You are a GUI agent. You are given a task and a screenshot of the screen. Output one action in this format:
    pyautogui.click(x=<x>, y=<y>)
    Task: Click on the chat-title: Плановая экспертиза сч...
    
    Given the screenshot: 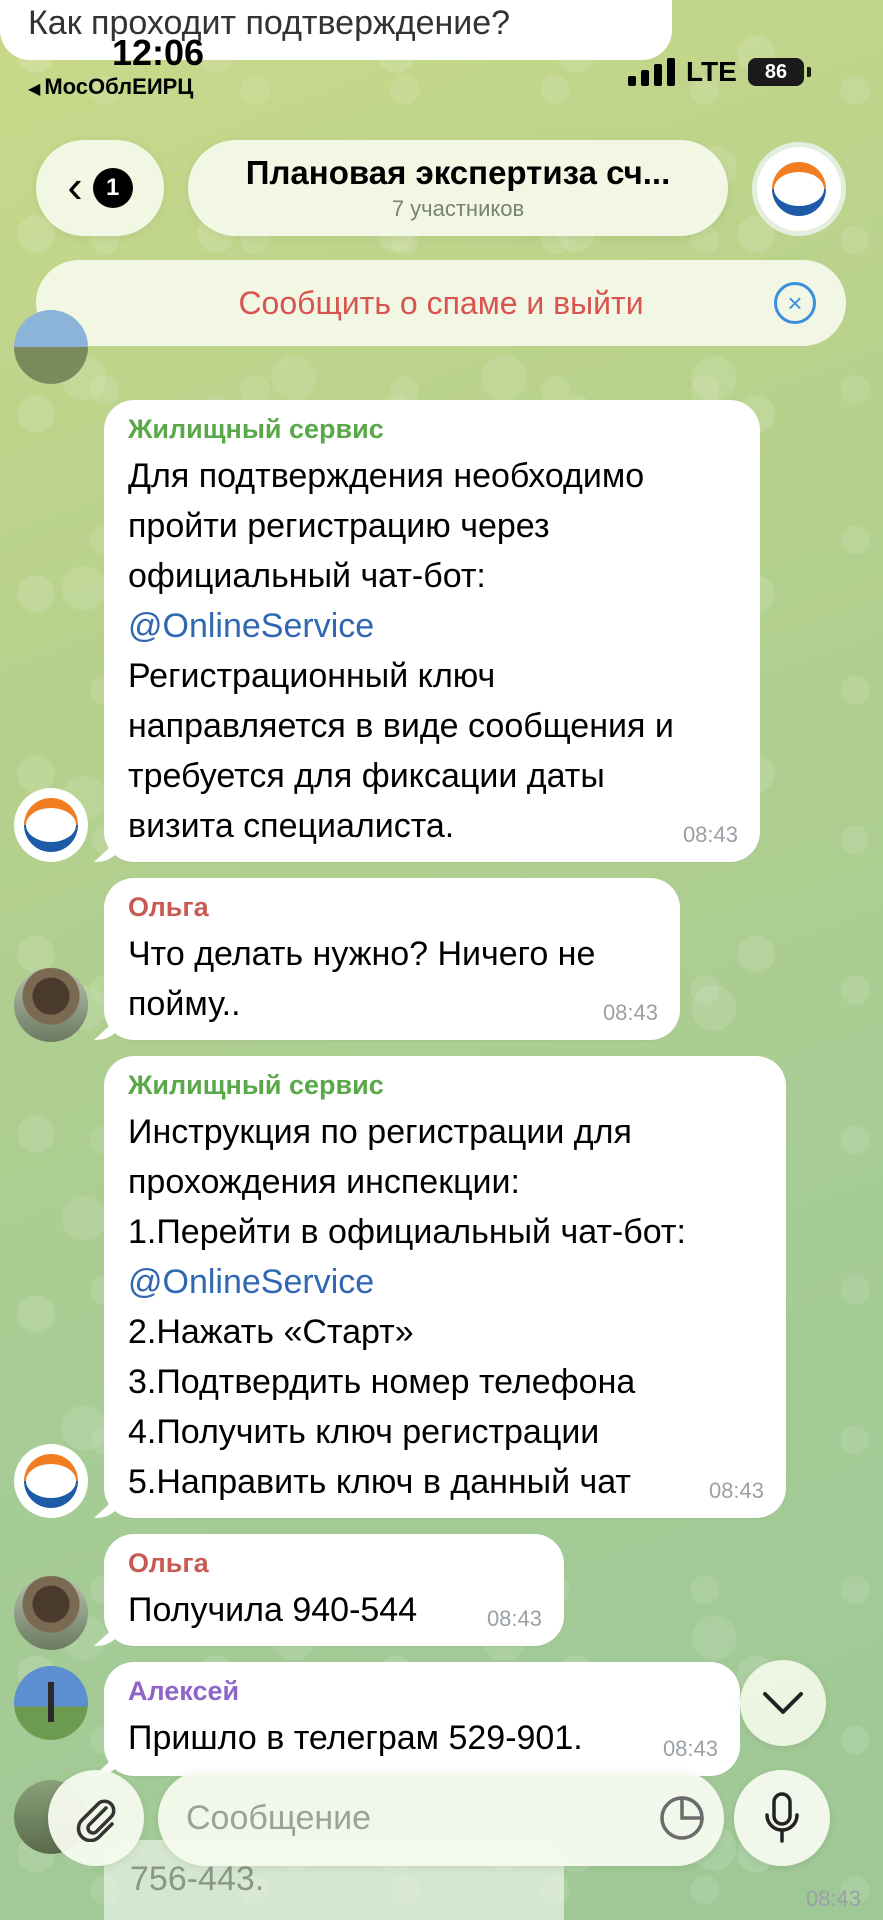 What is the action you would take?
    pyautogui.click(x=458, y=172)
    